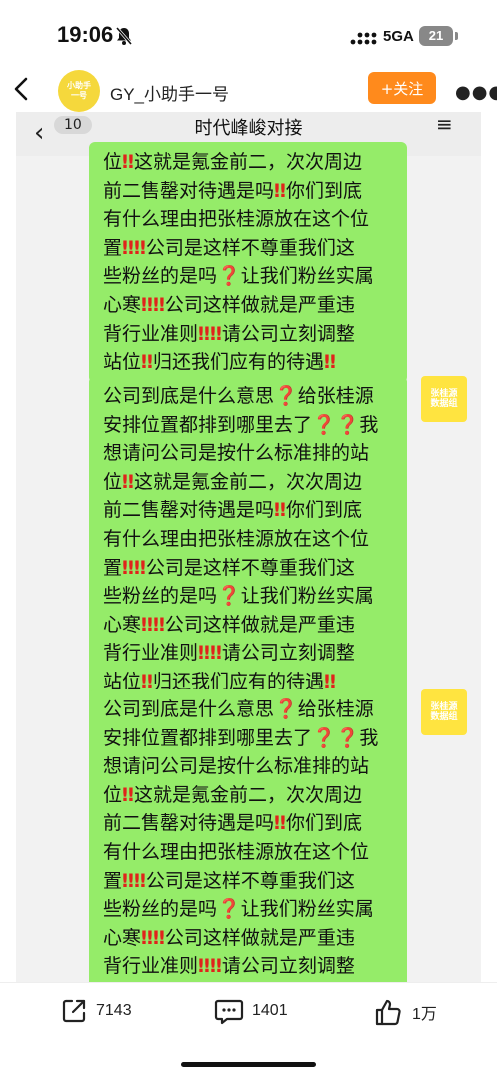  I want to click on msg1-line-4: 置‼‼公司是这样不尊重我们这, so click(229, 247).